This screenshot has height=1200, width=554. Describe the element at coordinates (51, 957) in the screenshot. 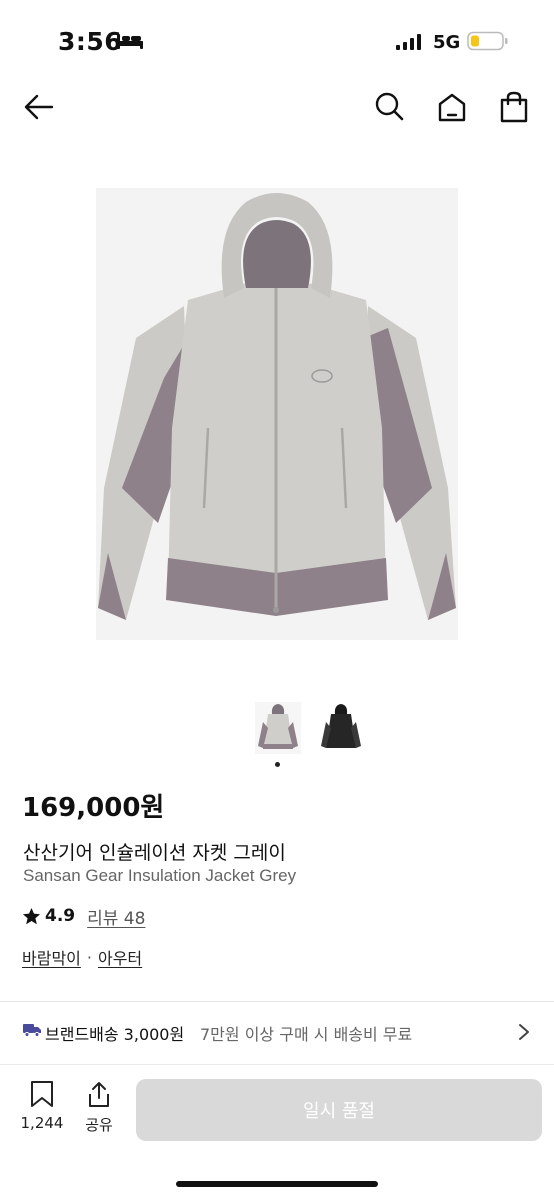

I see `category-windbreaker-link: 바람막이` at that location.